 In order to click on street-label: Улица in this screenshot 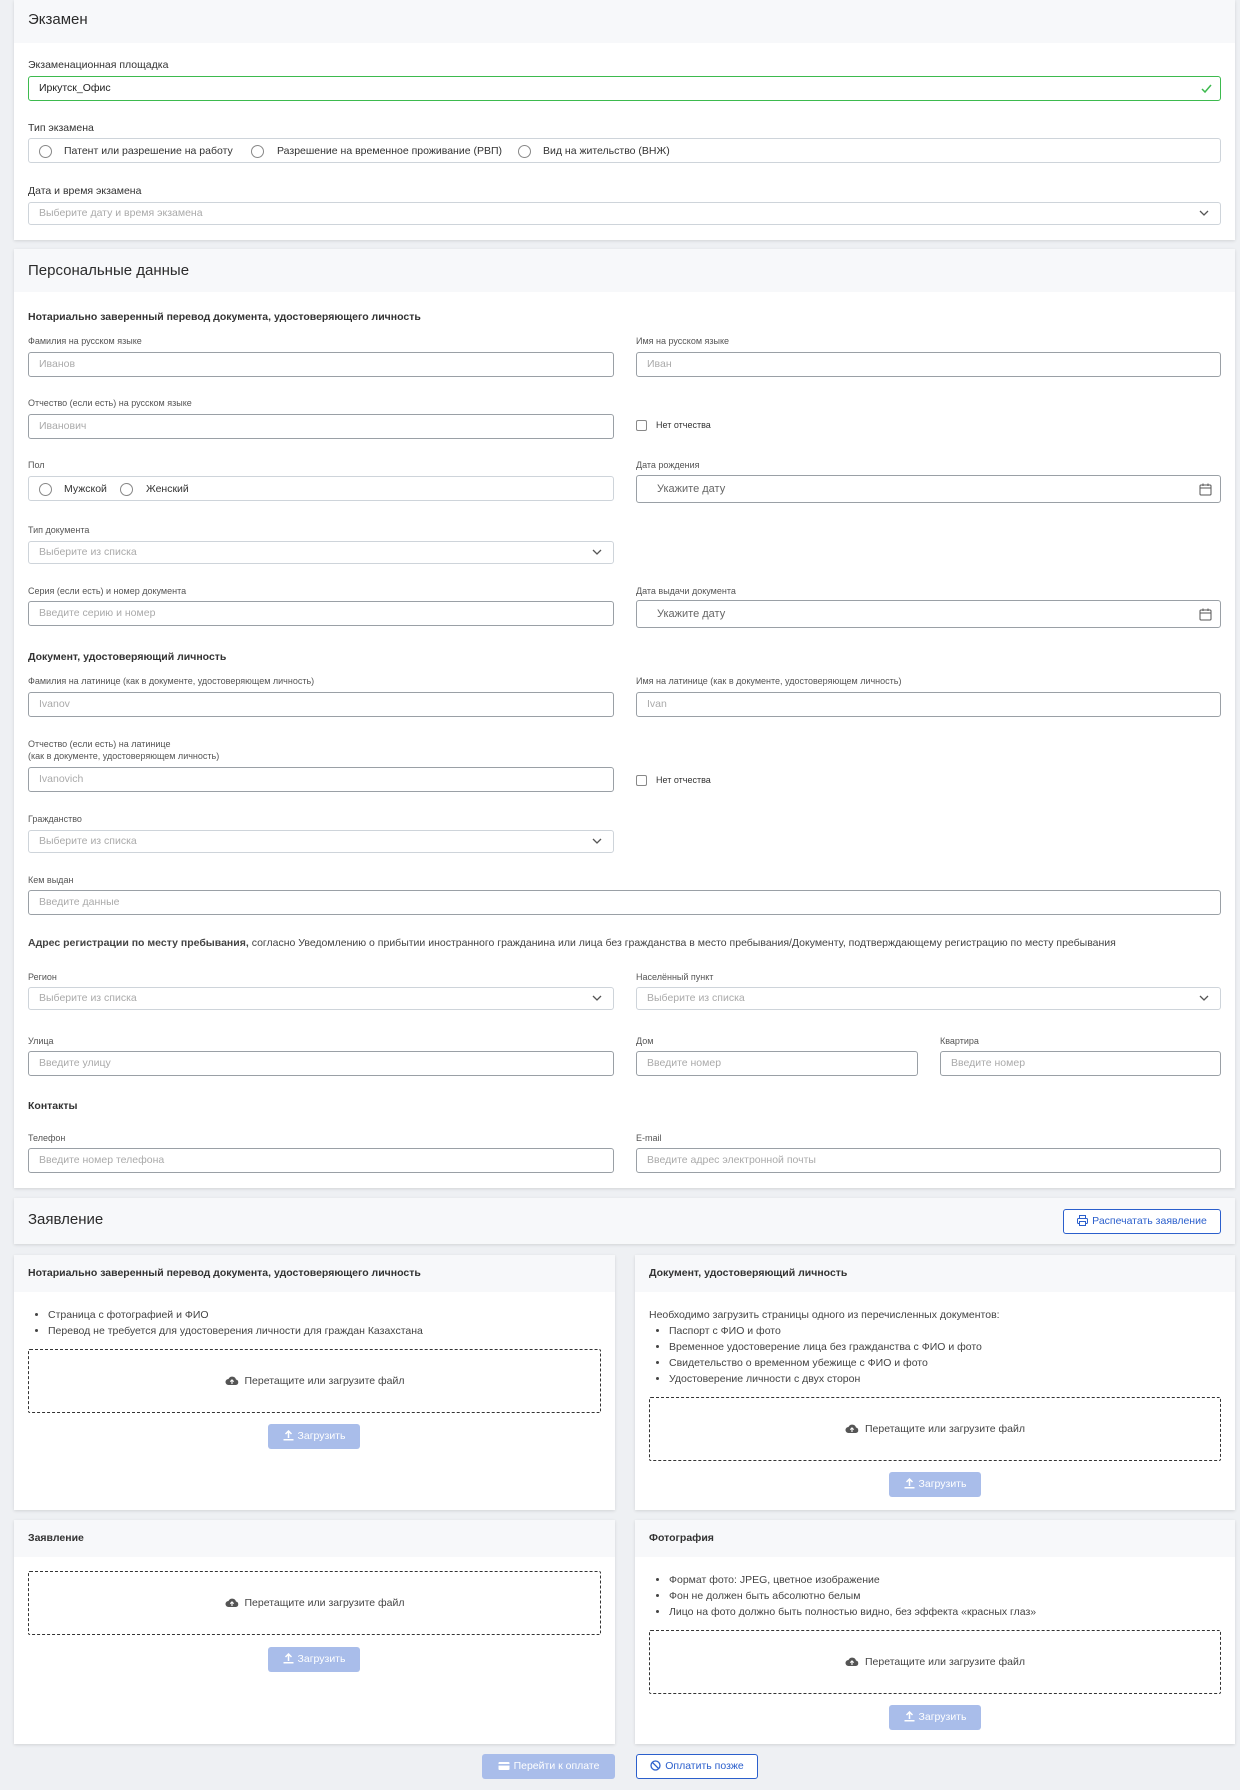, I will do `click(41, 1041)`.